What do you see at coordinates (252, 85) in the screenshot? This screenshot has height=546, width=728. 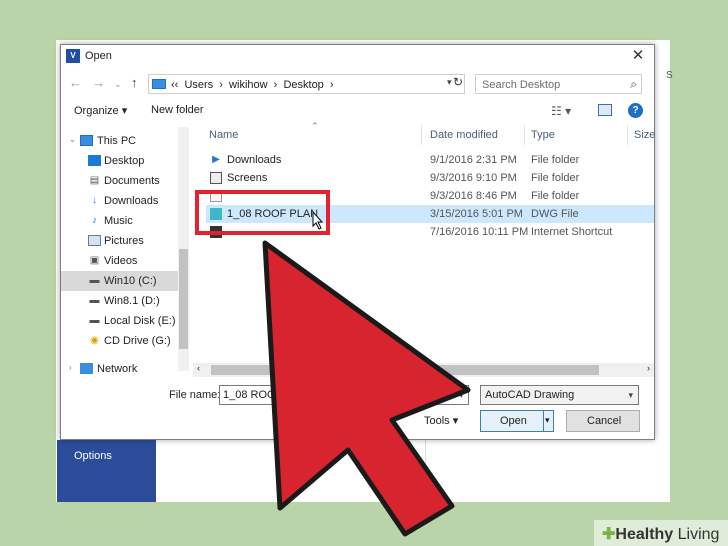 I see `address-breadcrumb: ‹‹ Users › wikihow › Desktop ›` at bounding box center [252, 85].